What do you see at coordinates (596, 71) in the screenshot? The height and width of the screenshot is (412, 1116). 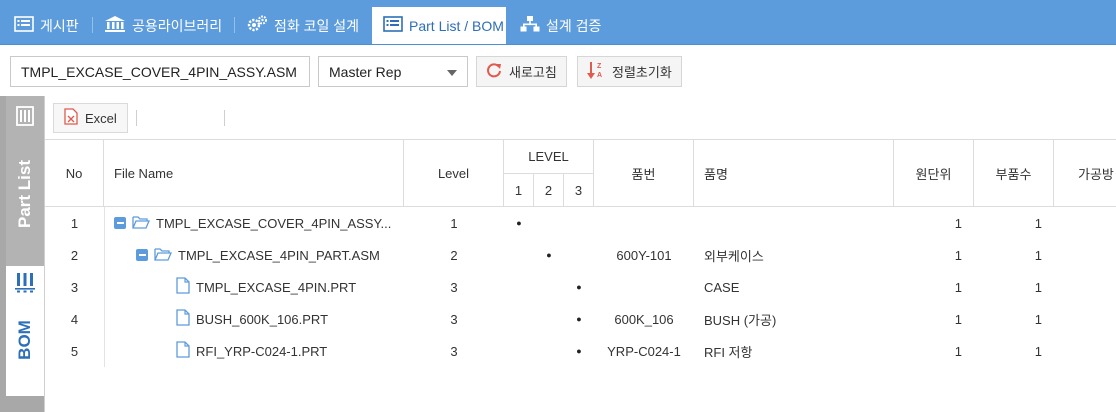 I see `sort-az-icon: ZA` at bounding box center [596, 71].